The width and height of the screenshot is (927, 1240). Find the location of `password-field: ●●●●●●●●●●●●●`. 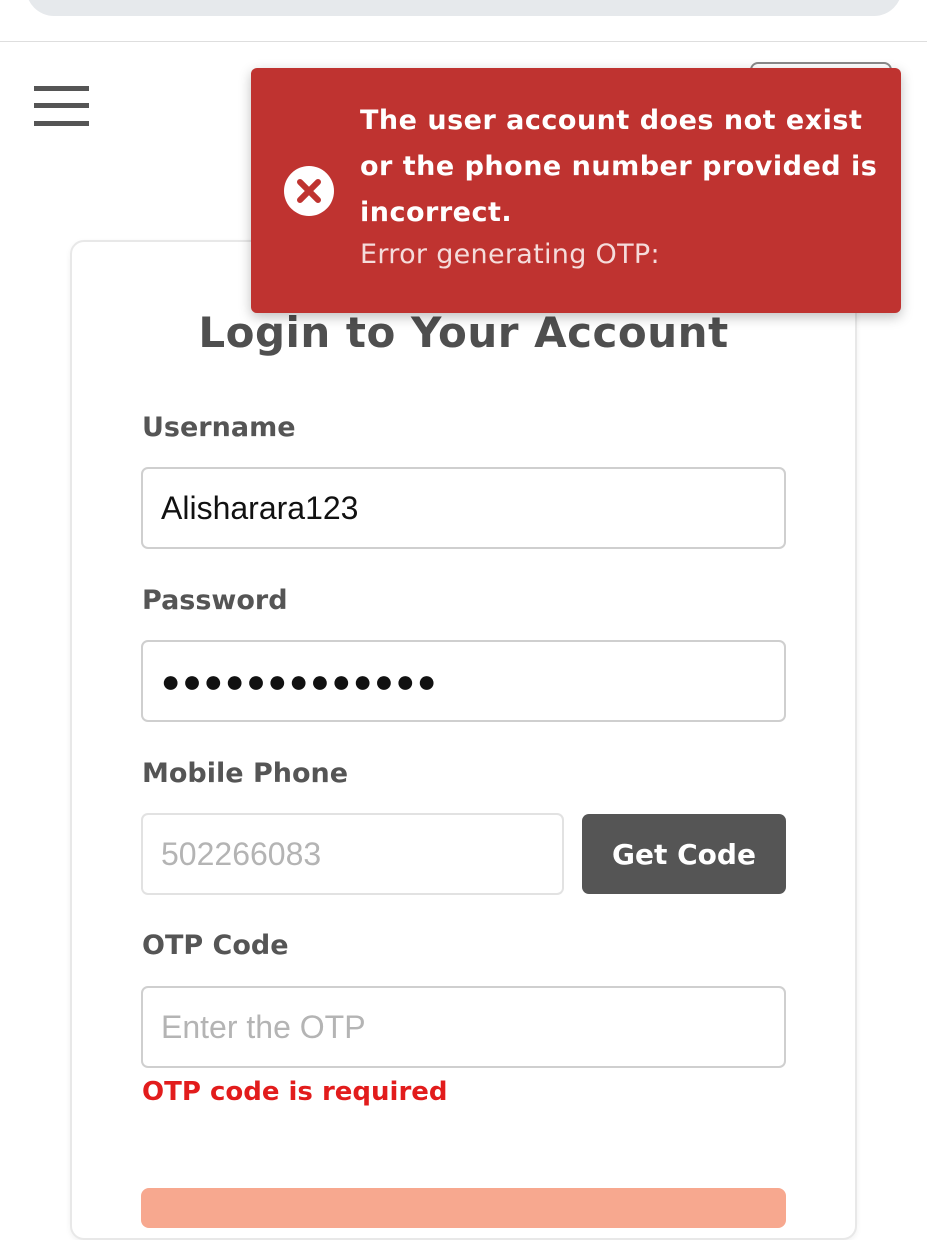

password-field: ●●●●●●●●●●●●● is located at coordinates (463, 681).